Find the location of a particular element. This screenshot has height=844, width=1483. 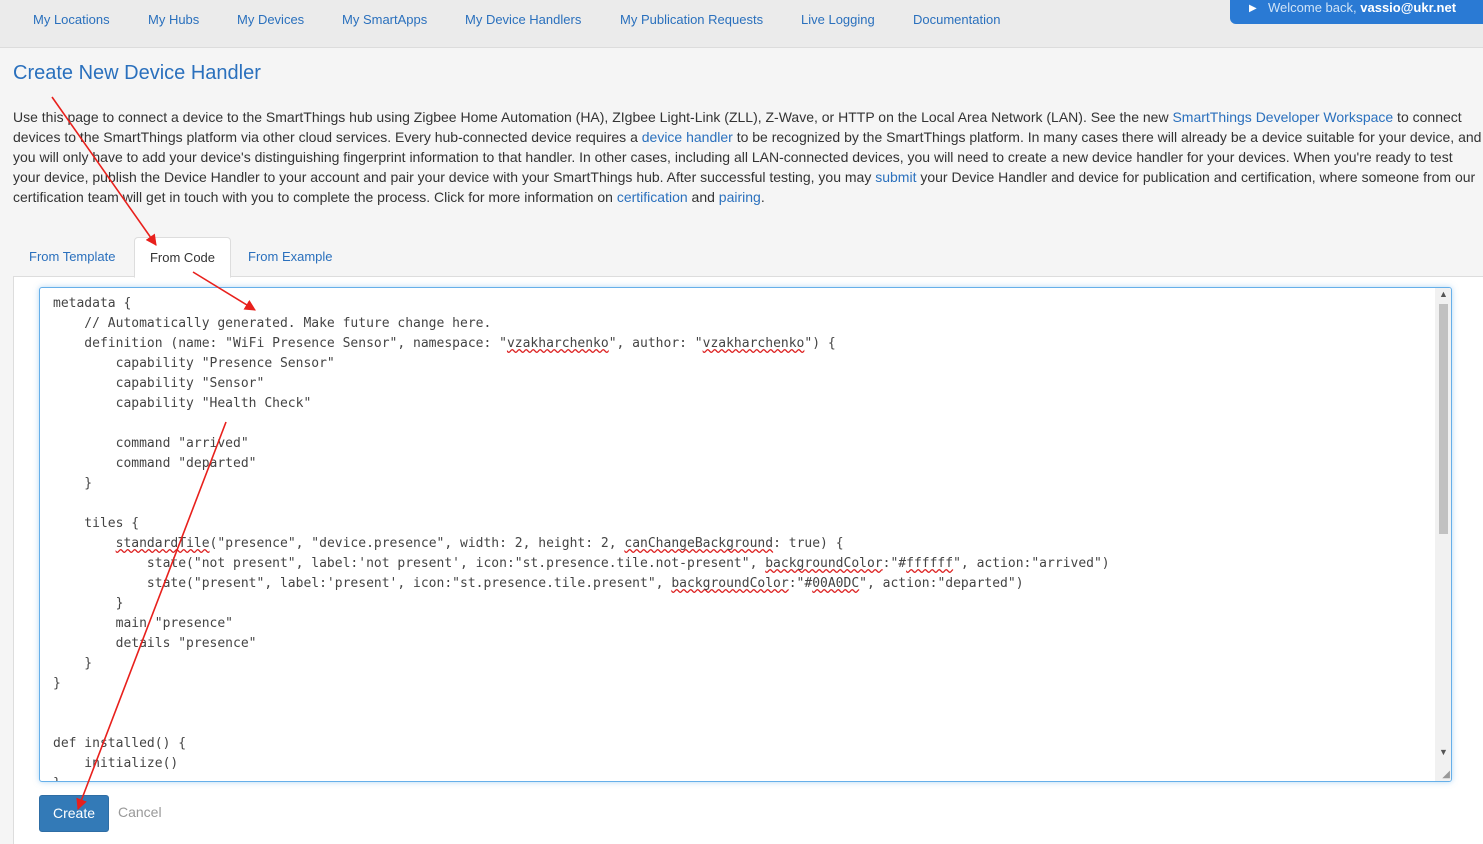

welcome-menu: ▶ Welcome back, vassio@ukr.net is located at coordinates (1356, 12).